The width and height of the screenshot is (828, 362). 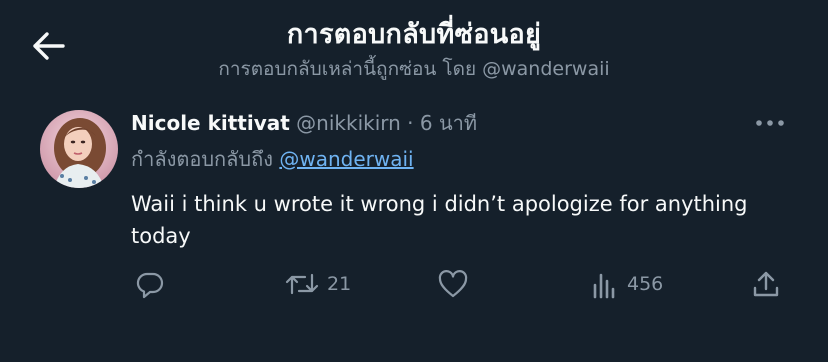 I want to click on more-options-button, so click(x=770, y=123).